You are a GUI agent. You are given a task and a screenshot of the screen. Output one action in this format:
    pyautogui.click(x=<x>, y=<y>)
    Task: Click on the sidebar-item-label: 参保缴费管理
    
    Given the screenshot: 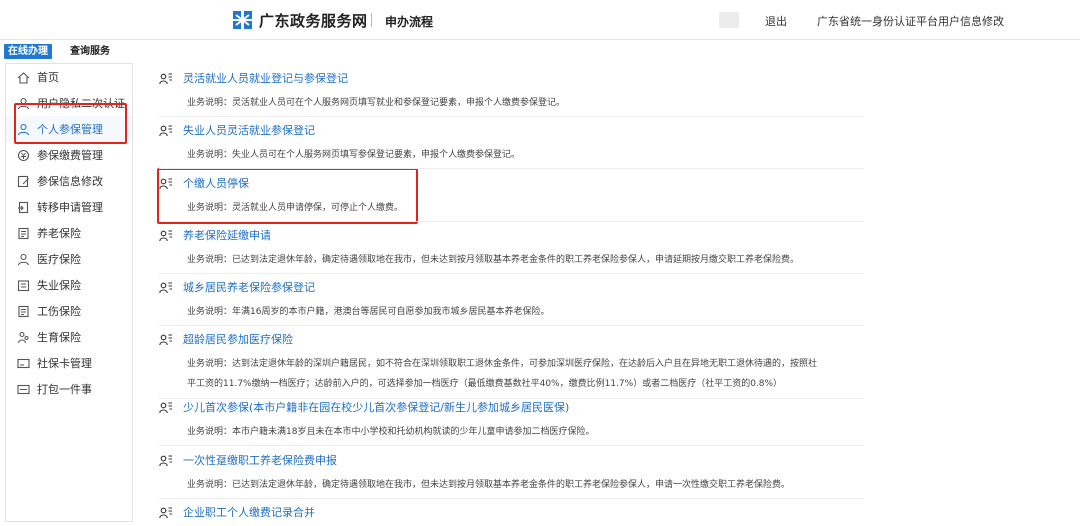 What is the action you would take?
    pyautogui.click(x=70, y=155)
    